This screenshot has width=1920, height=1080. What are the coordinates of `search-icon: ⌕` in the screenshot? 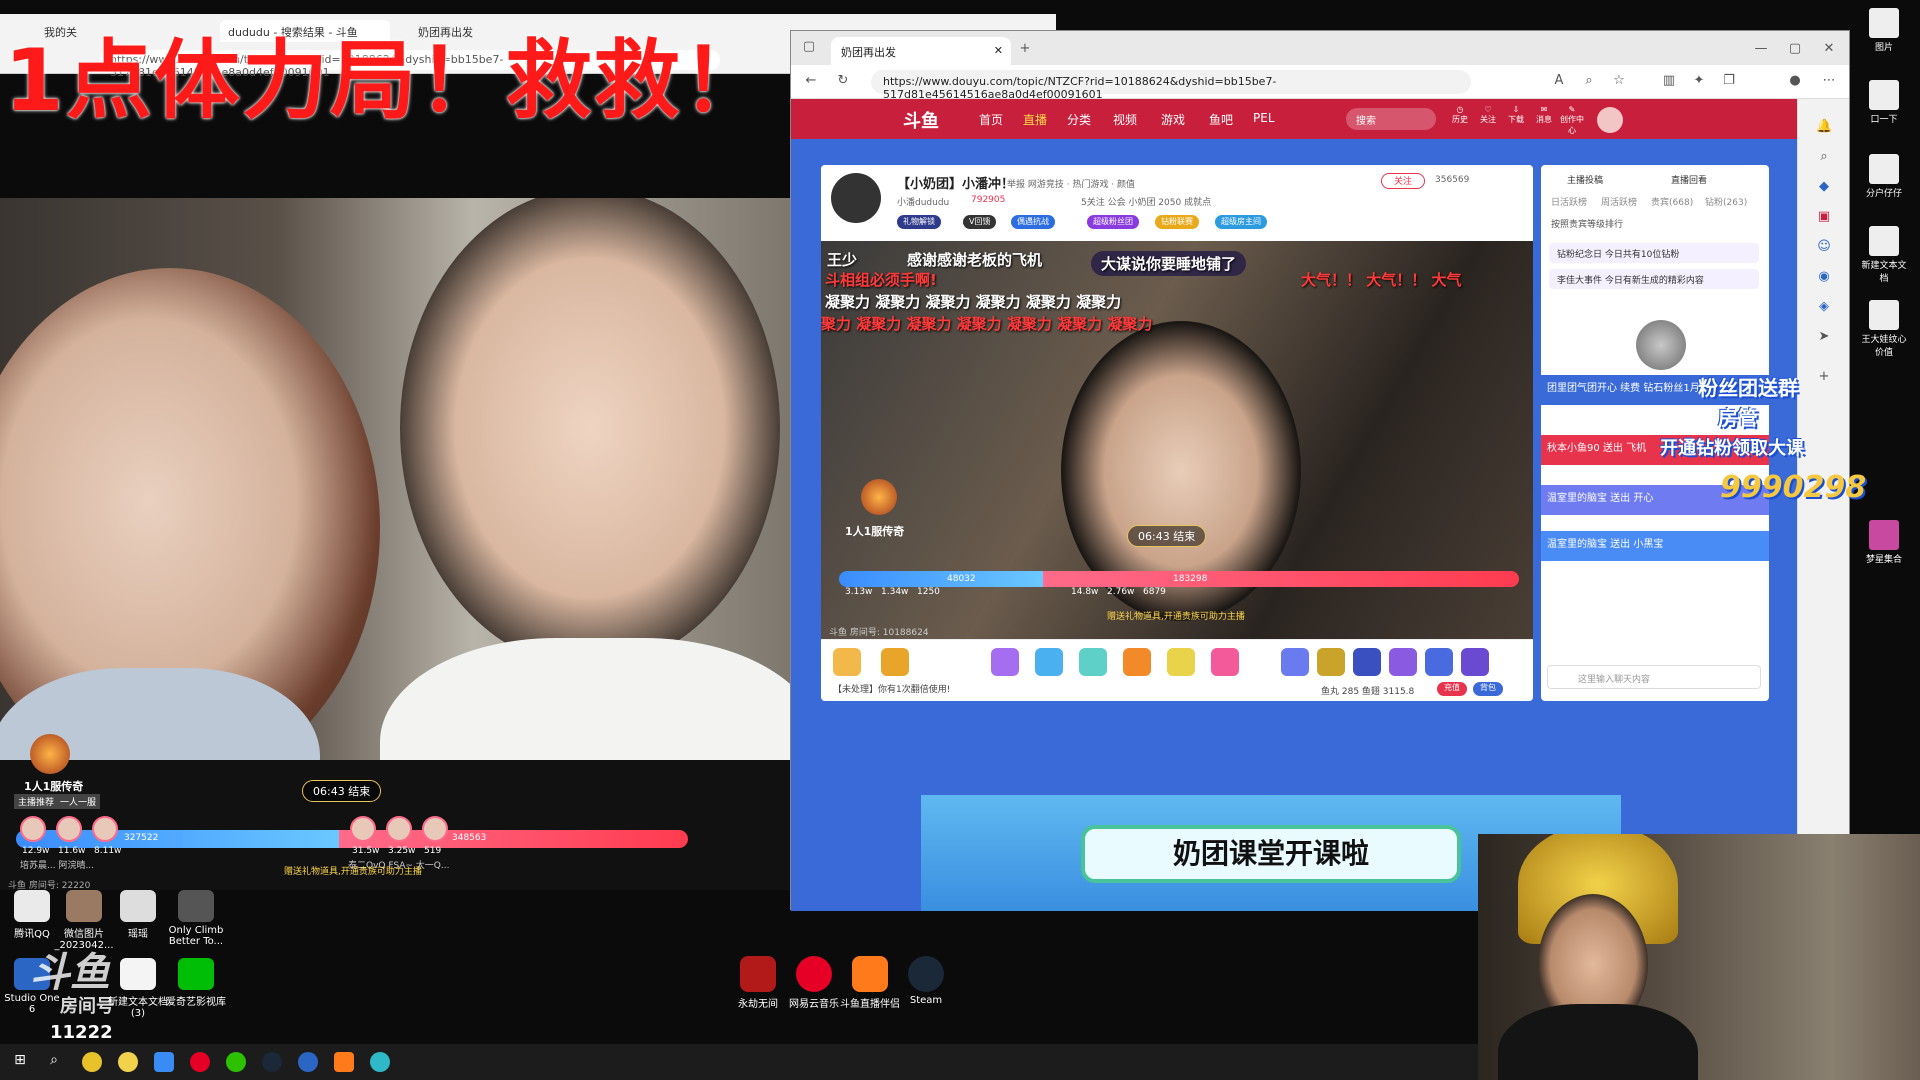 It's located at (54, 1062).